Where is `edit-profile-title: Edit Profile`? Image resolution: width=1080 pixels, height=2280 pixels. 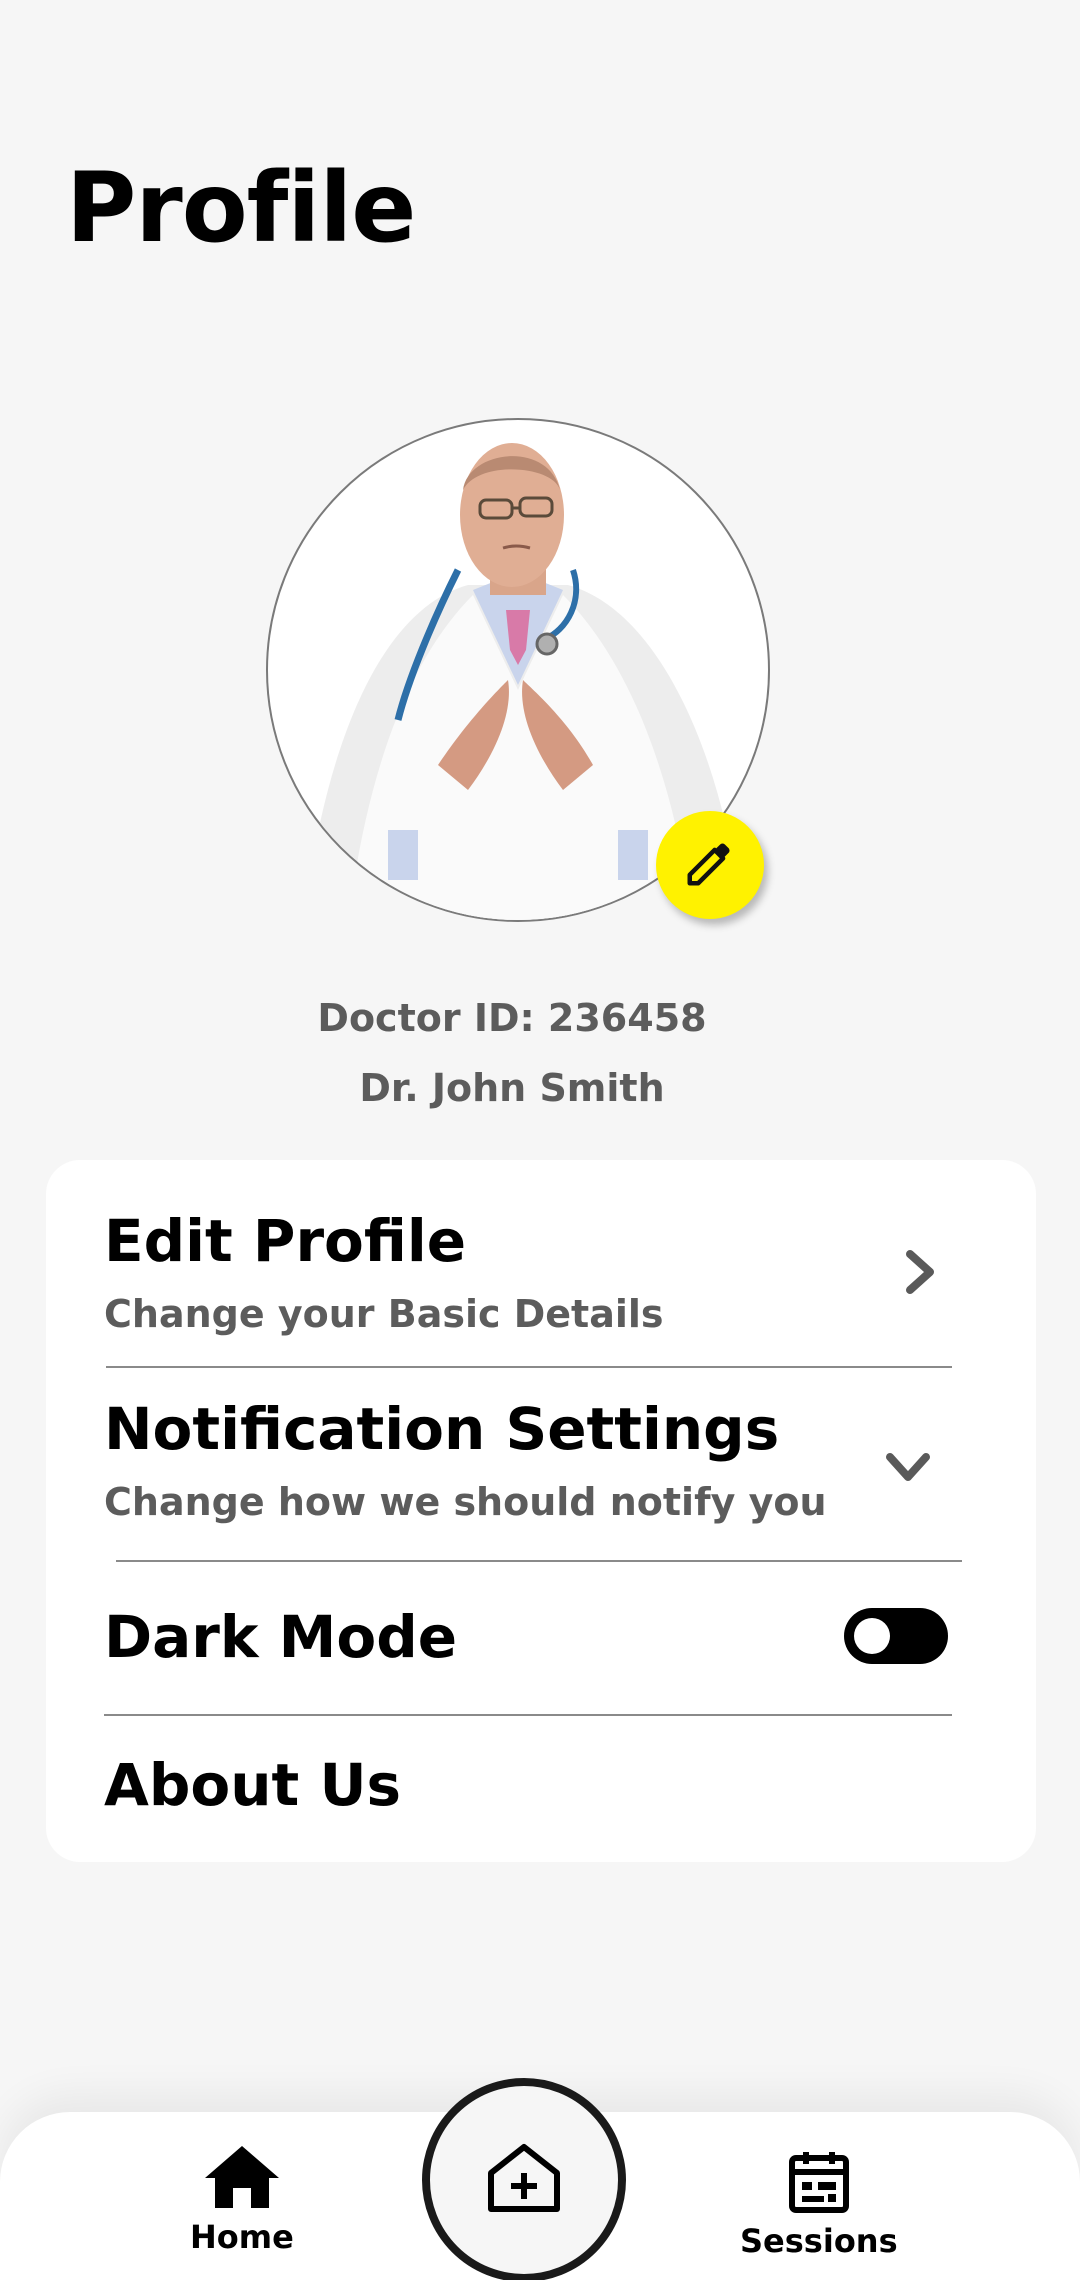
edit-profile-title: Edit Profile is located at coordinates (285, 1241).